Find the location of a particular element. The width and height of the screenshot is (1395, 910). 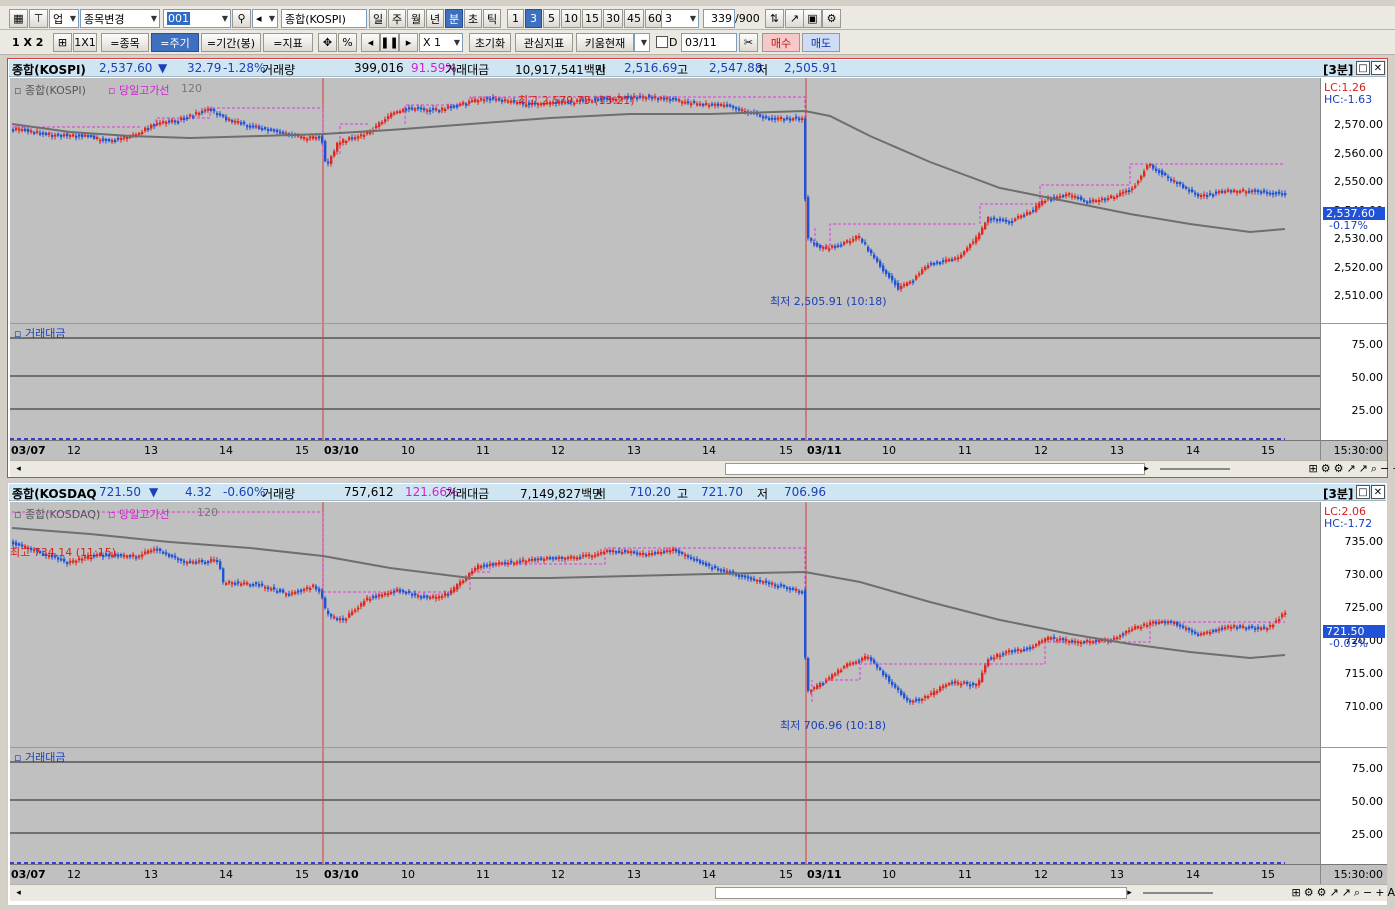

reset-button: 초기화 is located at coordinates (490, 42).